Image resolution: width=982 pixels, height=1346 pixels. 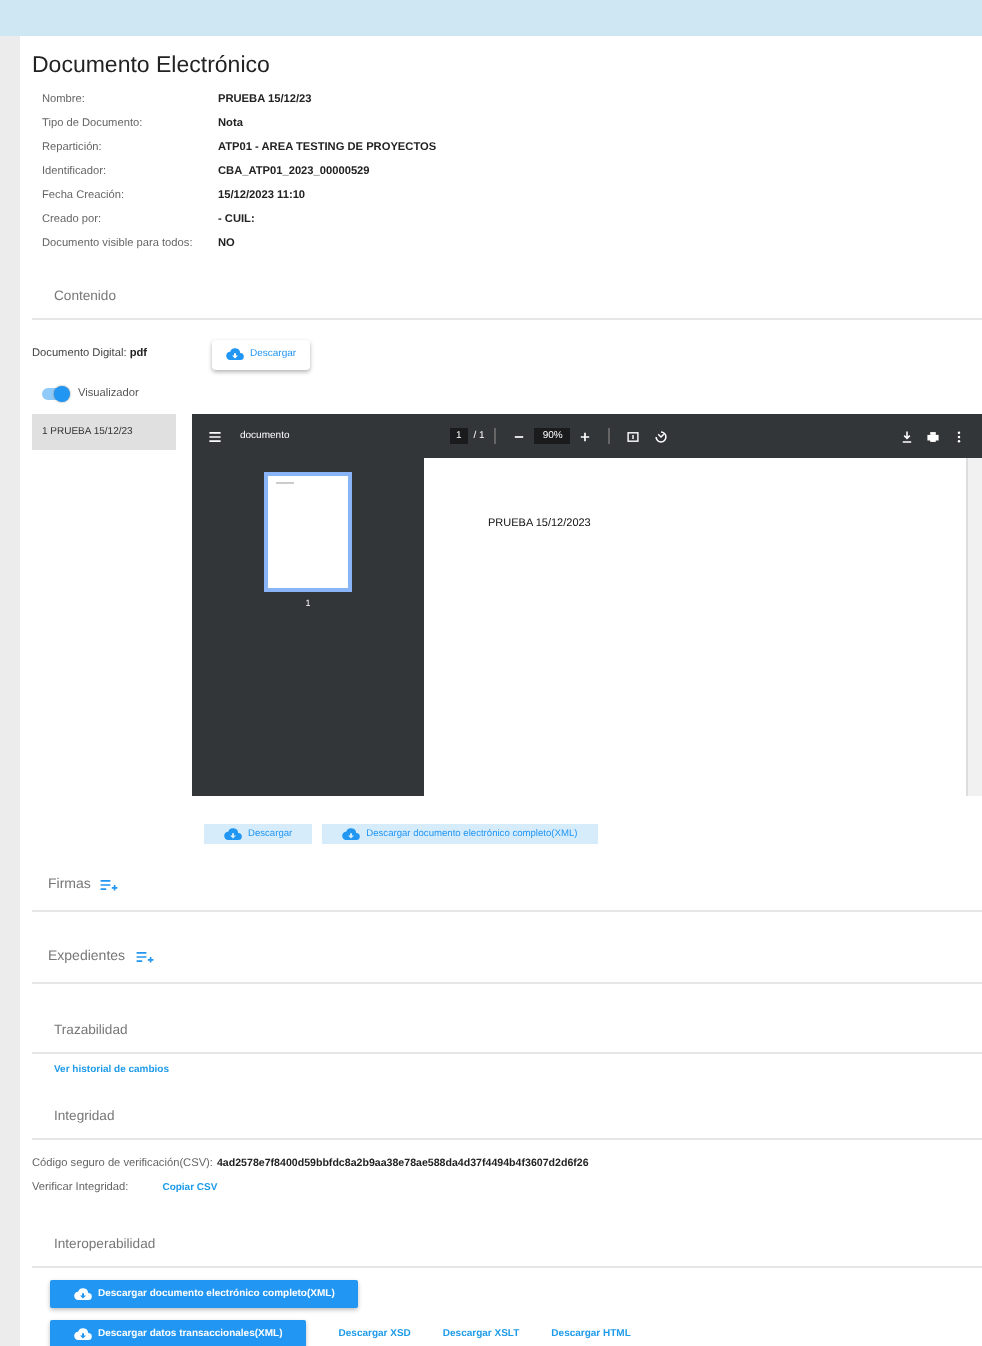 I want to click on download-icon, so click(x=907, y=436).